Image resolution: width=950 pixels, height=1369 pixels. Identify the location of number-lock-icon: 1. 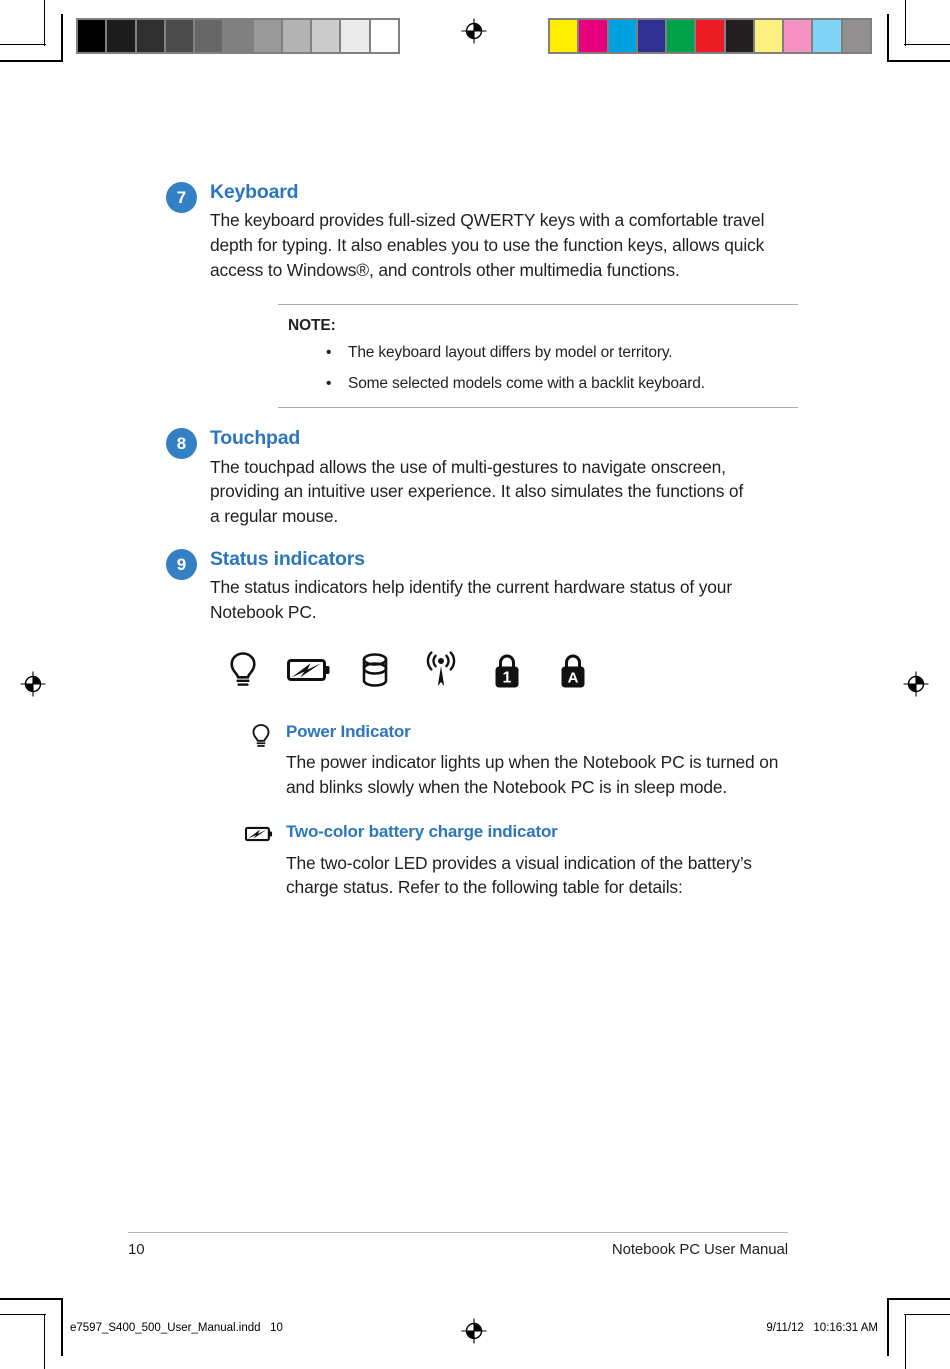
(507, 670).